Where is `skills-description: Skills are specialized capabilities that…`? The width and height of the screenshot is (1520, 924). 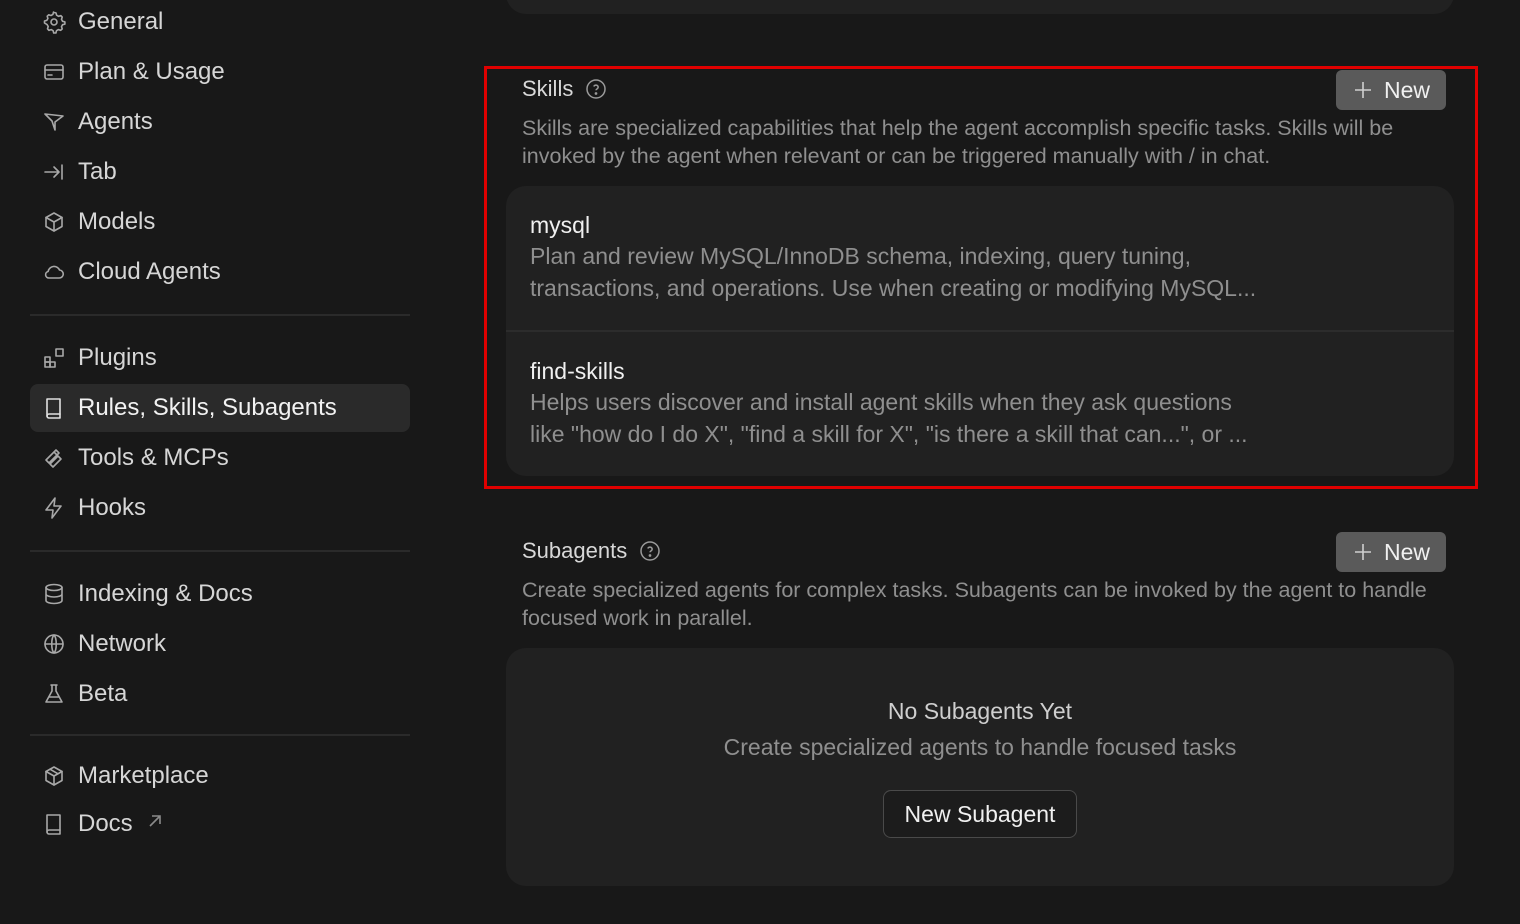
skills-description: Skills are specialized capabilities that… is located at coordinates (958, 142).